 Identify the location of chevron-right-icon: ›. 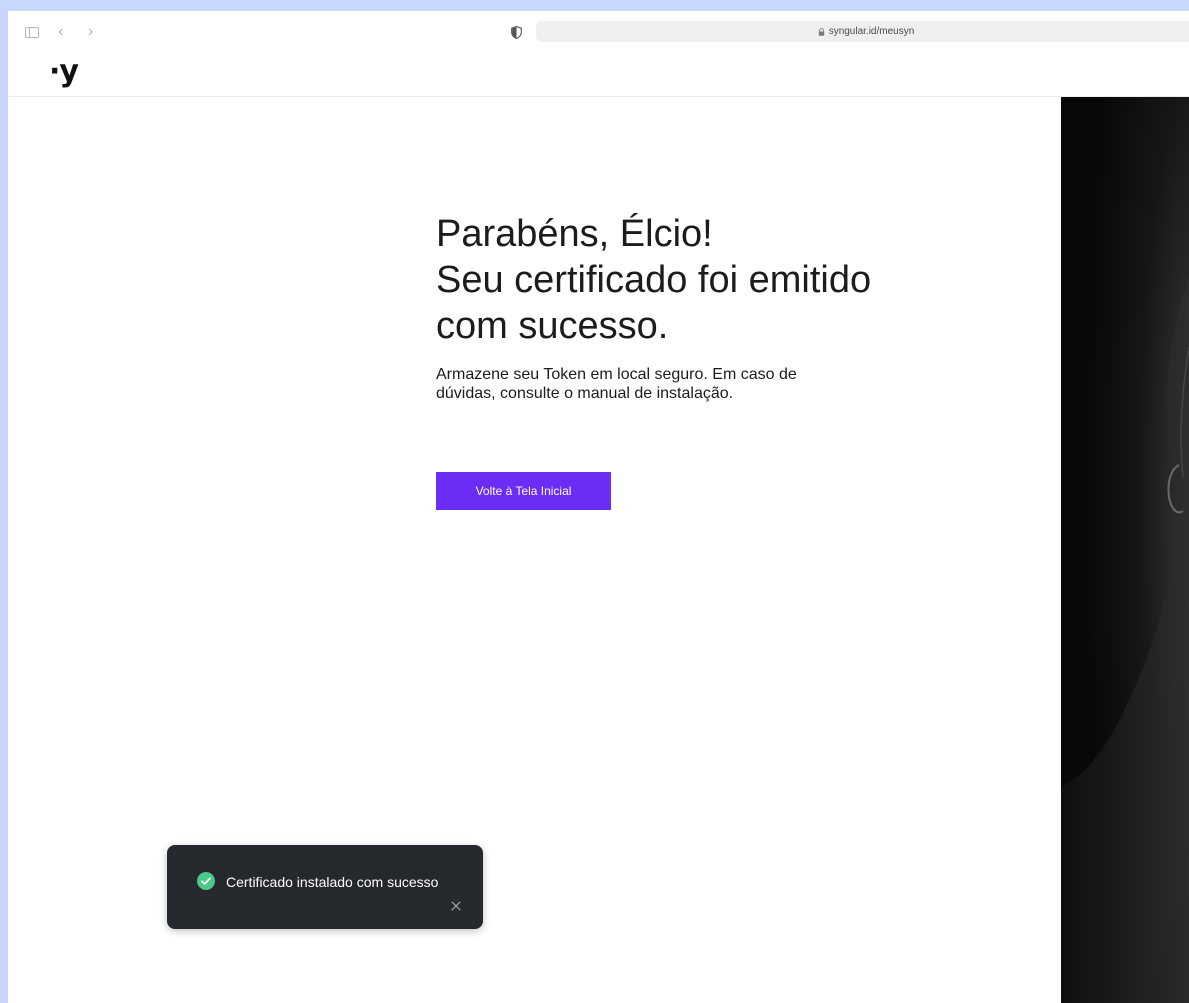
(91, 31).